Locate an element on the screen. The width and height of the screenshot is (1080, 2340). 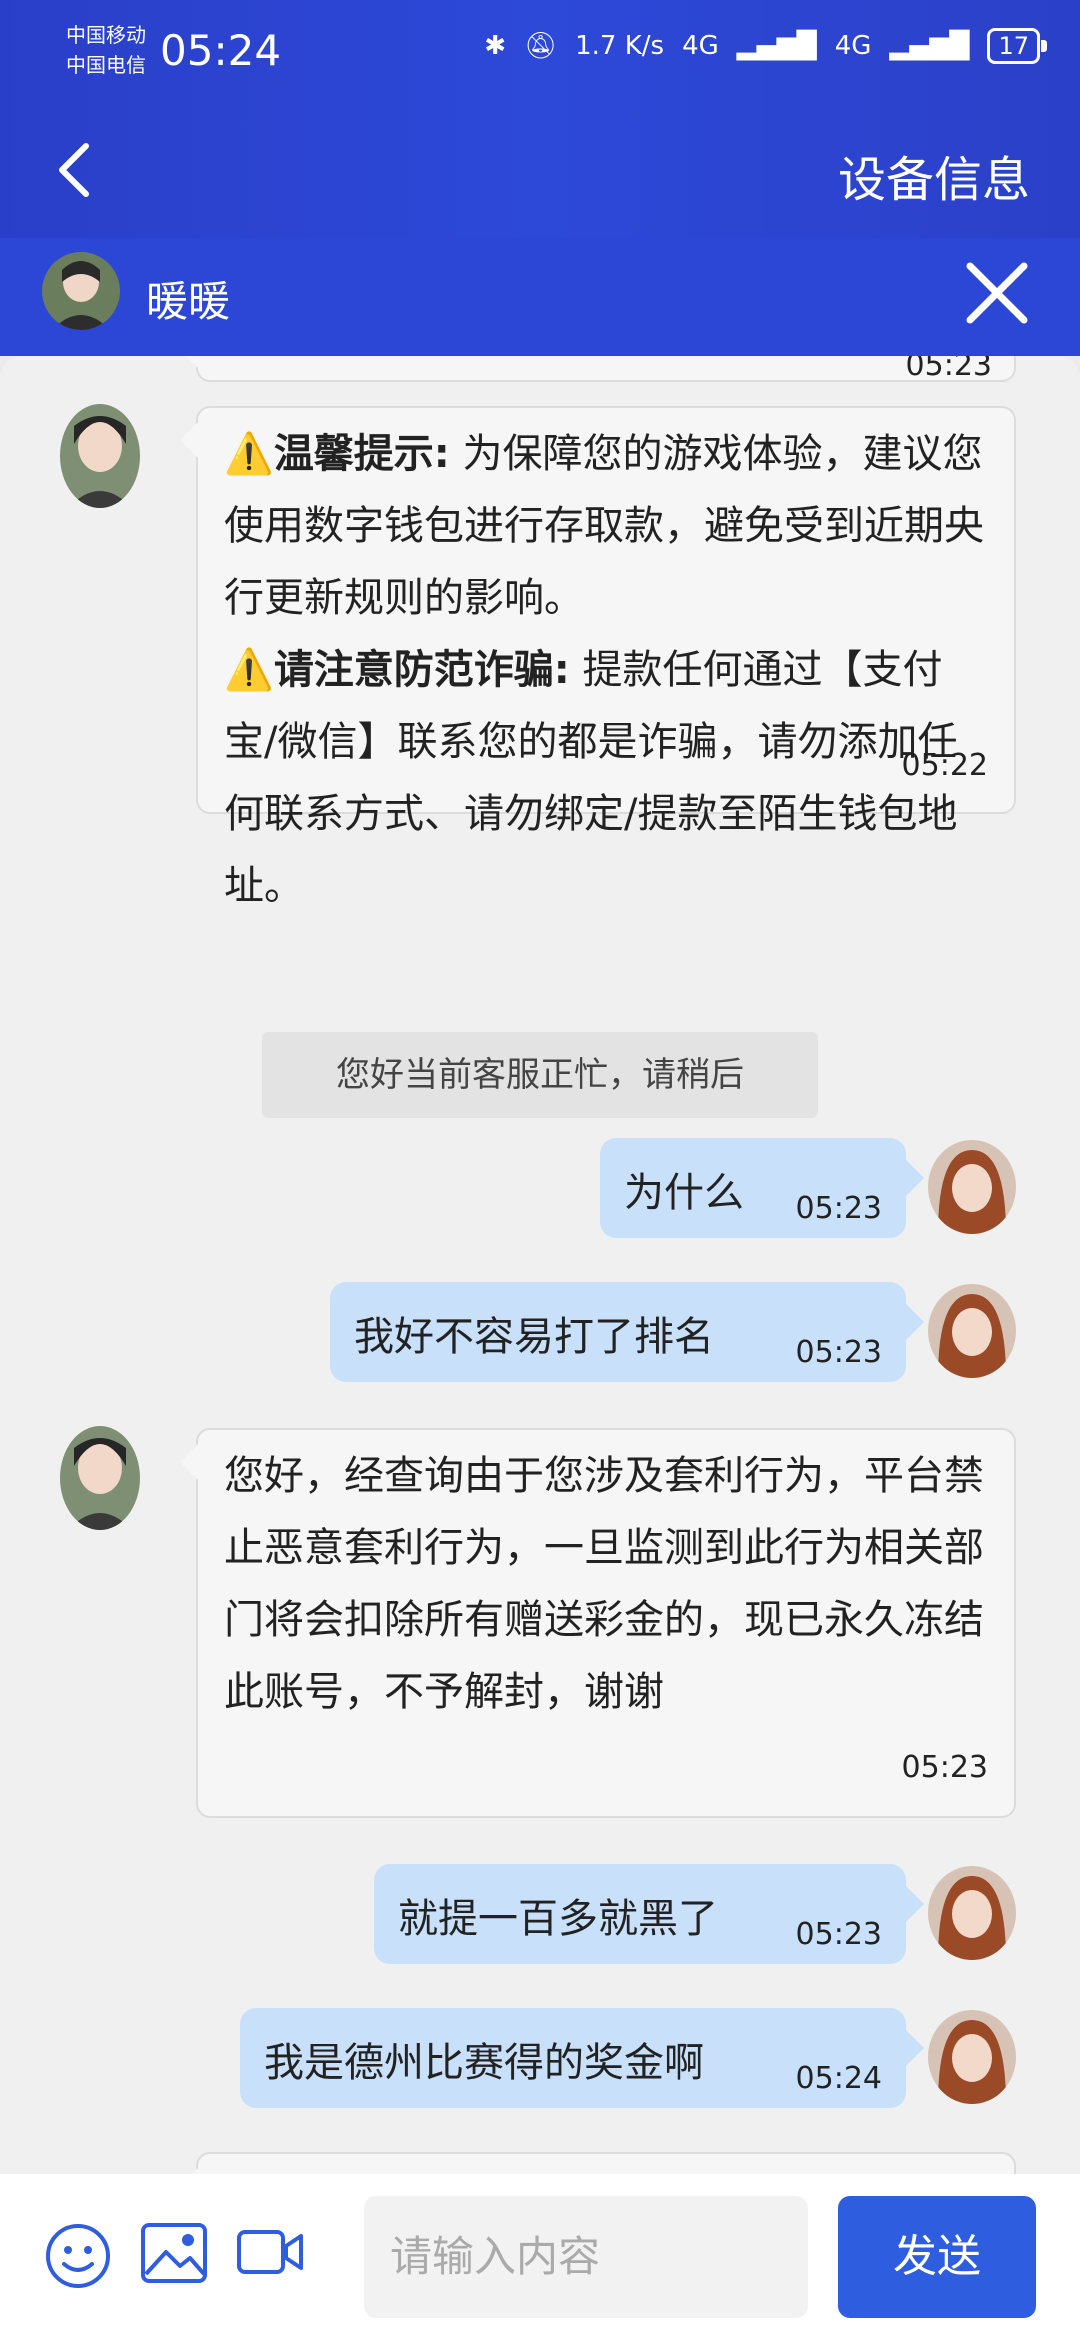
image-icon is located at coordinates (174, 2253).